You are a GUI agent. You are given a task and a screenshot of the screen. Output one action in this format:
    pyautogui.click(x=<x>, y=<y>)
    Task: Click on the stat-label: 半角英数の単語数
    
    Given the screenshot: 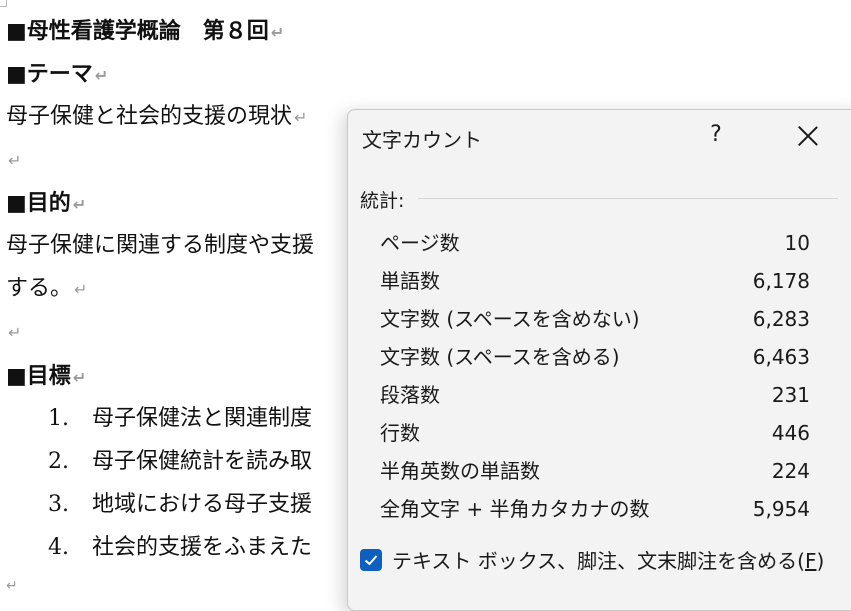 What is the action you would take?
    pyautogui.click(x=460, y=471)
    